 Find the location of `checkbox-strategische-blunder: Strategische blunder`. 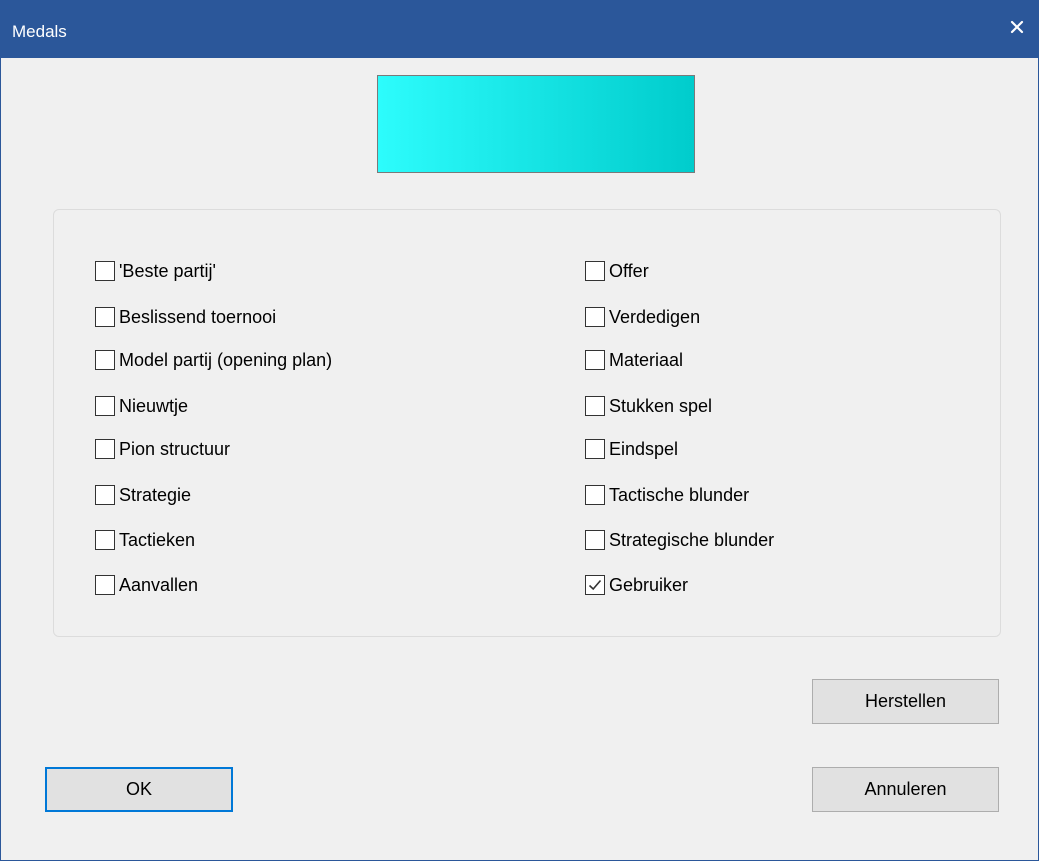

checkbox-strategische-blunder: Strategische blunder is located at coordinates (750, 540).